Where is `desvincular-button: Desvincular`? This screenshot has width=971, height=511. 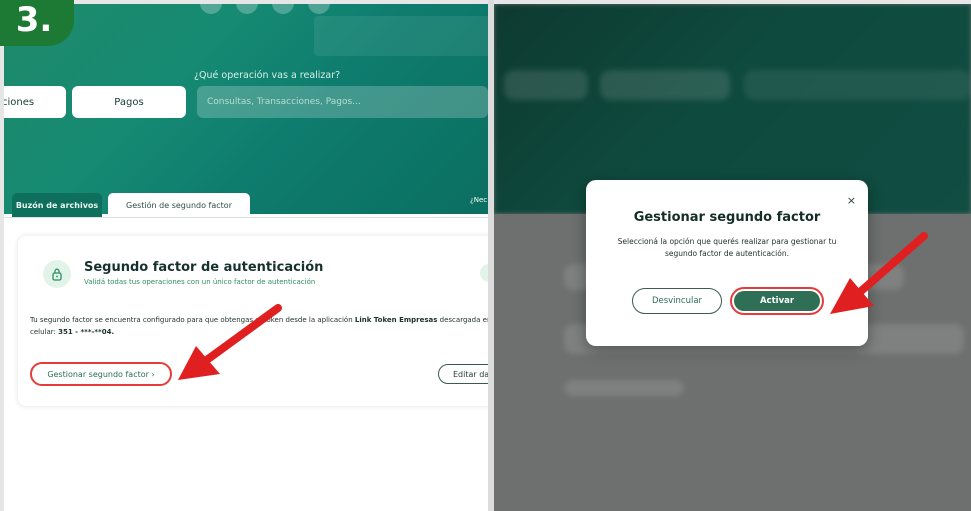
desvincular-button: Desvincular is located at coordinates (677, 301).